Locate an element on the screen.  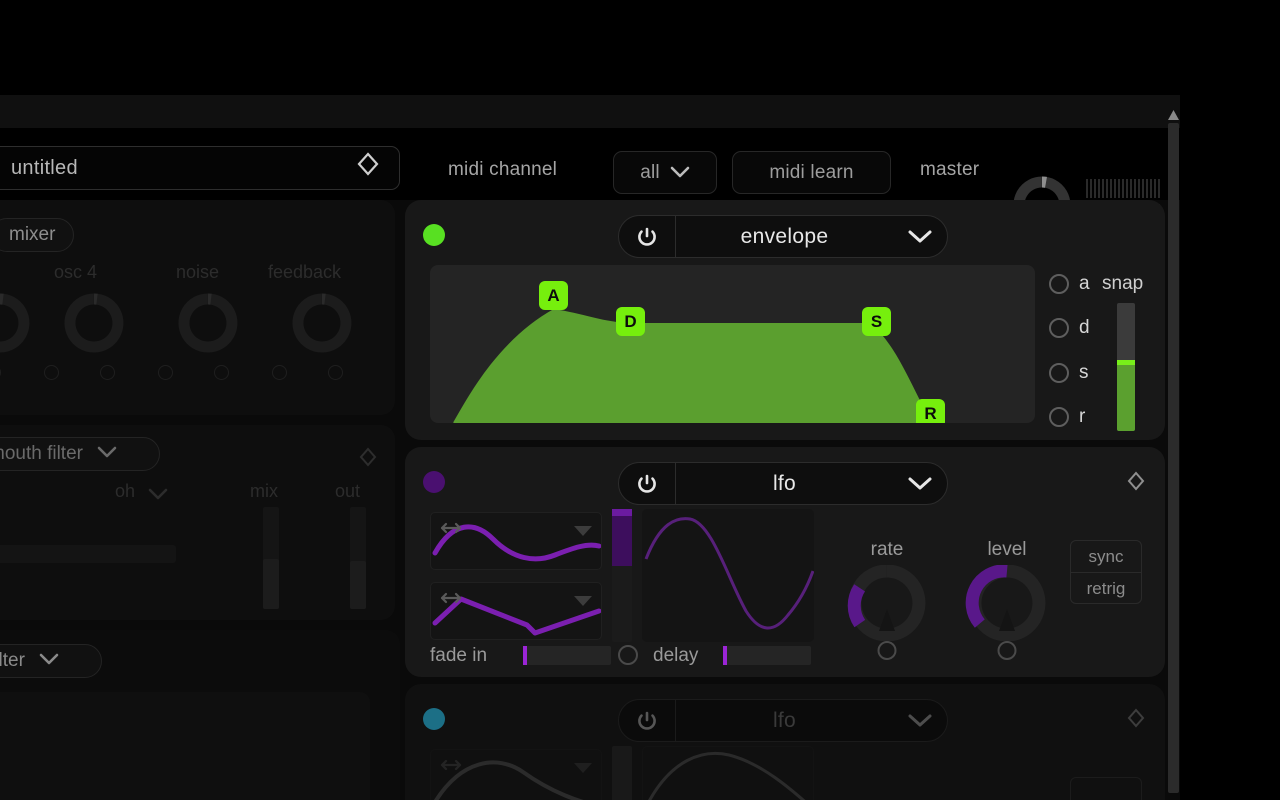
envelope-graph: A D S R is located at coordinates (732, 344).